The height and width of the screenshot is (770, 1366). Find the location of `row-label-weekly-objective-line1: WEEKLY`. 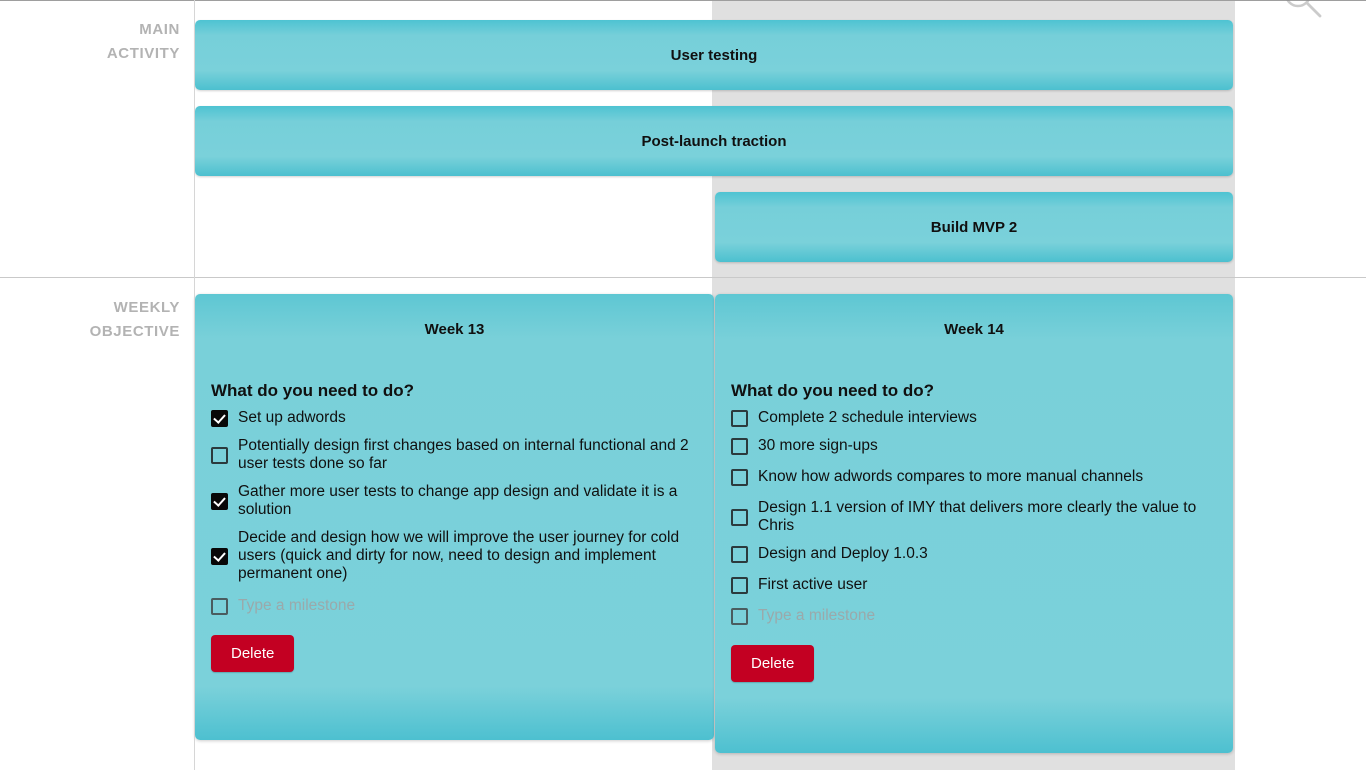

row-label-weekly-objective-line1: WEEKLY is located at coordinates (146, 307).